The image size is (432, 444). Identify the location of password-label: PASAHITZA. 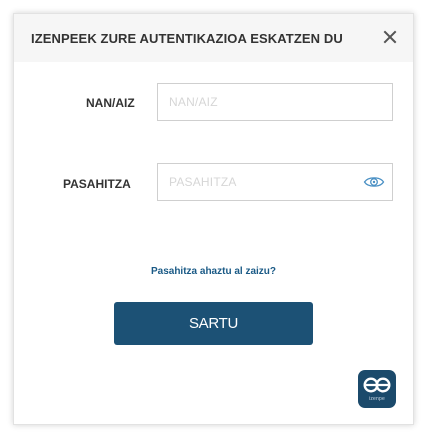
(97, 184).